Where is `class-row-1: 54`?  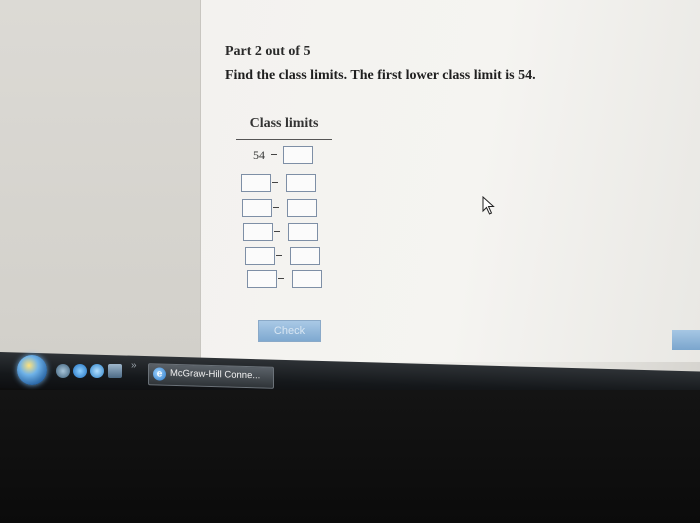 class-row-1: 54 is located at coordinates (285, 156).